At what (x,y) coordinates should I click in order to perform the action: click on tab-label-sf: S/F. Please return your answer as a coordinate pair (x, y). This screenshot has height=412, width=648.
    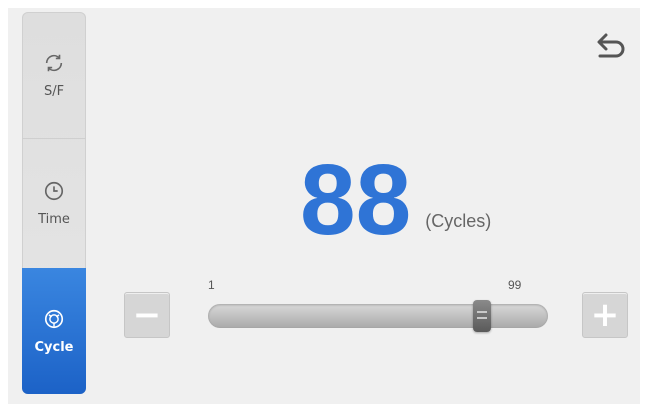
    Looking at the image, I should click on (54, 91).